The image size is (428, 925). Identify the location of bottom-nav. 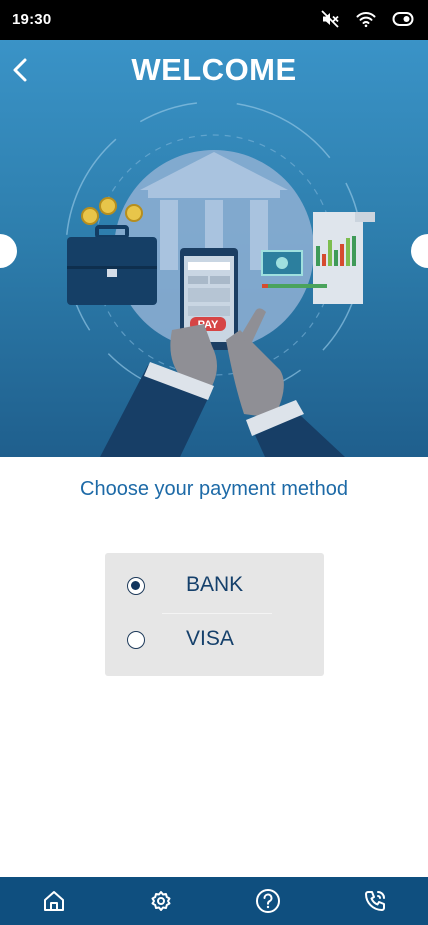
(214, 901).